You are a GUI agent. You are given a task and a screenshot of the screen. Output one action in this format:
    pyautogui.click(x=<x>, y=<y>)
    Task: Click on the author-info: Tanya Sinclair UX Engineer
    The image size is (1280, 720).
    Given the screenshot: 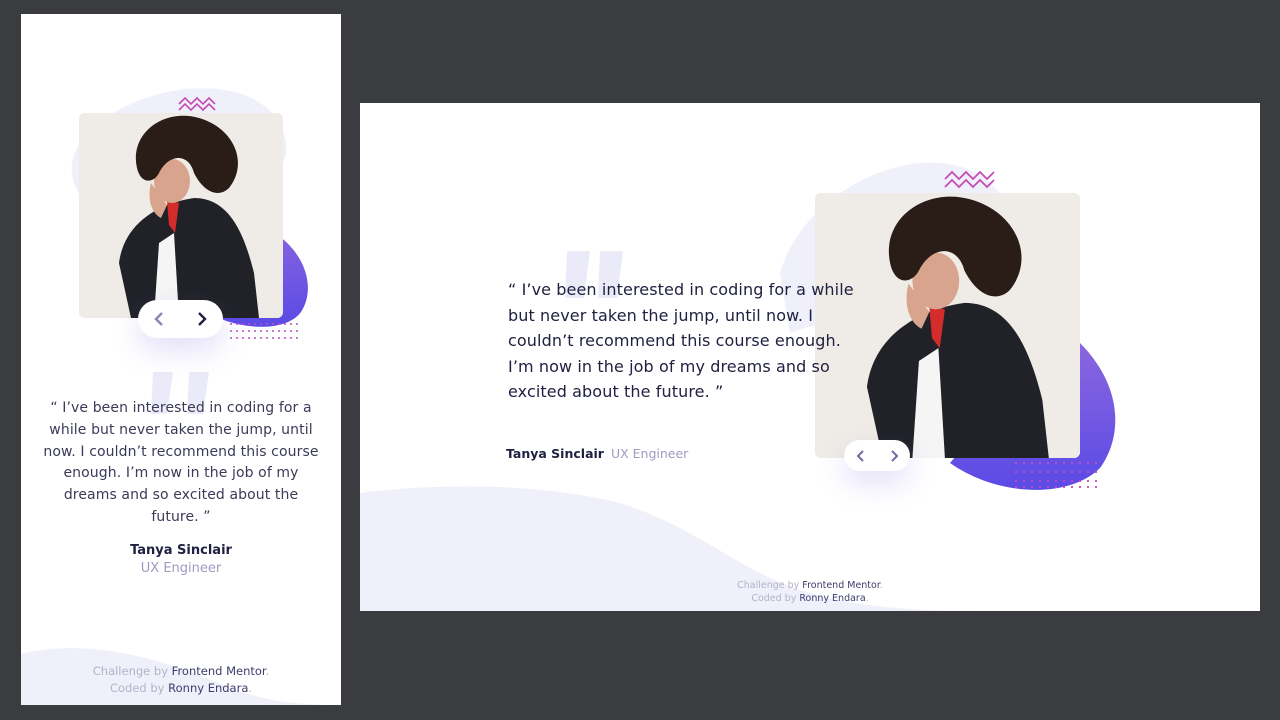 What is the action you would take?
    pyautogui.click(x=597, y=453)
    